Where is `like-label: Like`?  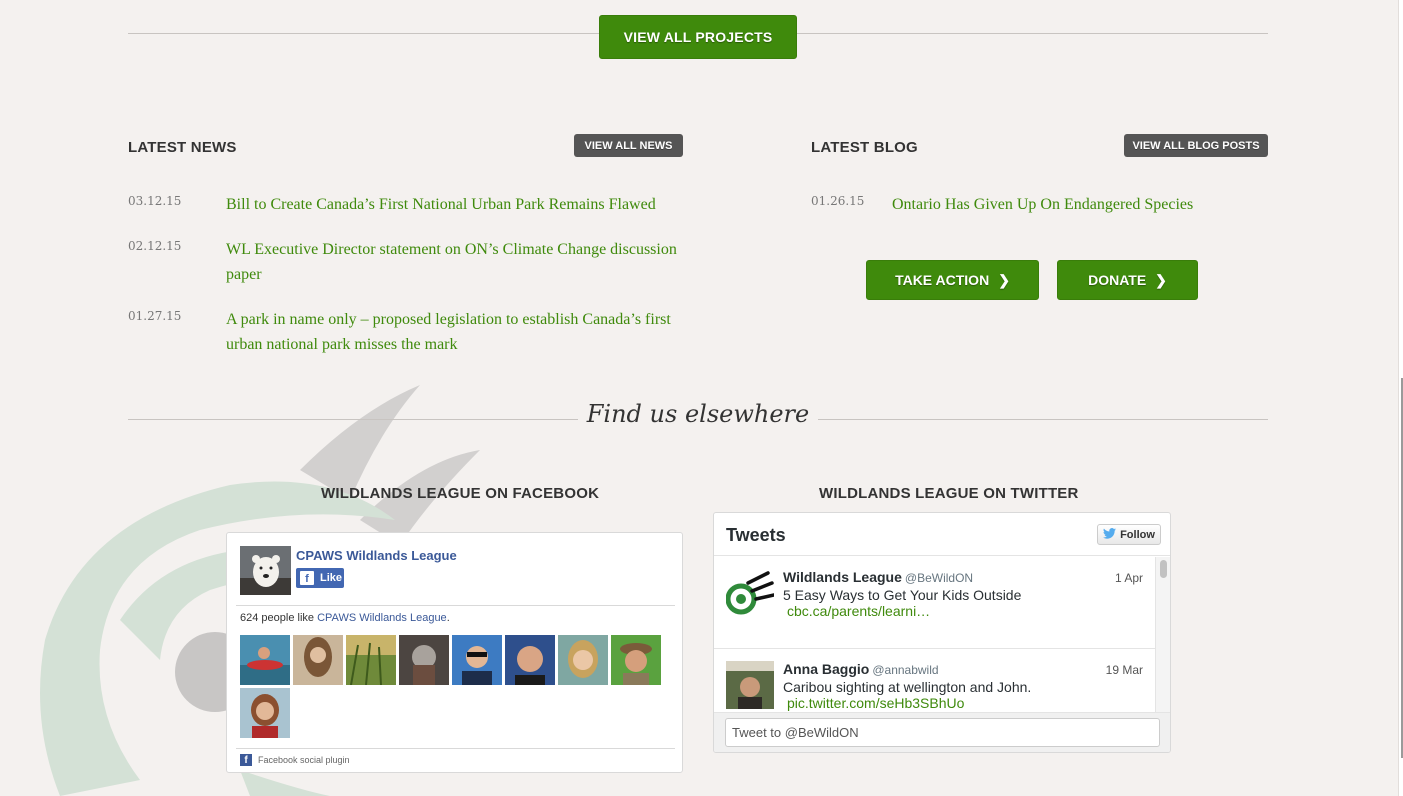
like-label: Like is located at coordinates (331, 578).